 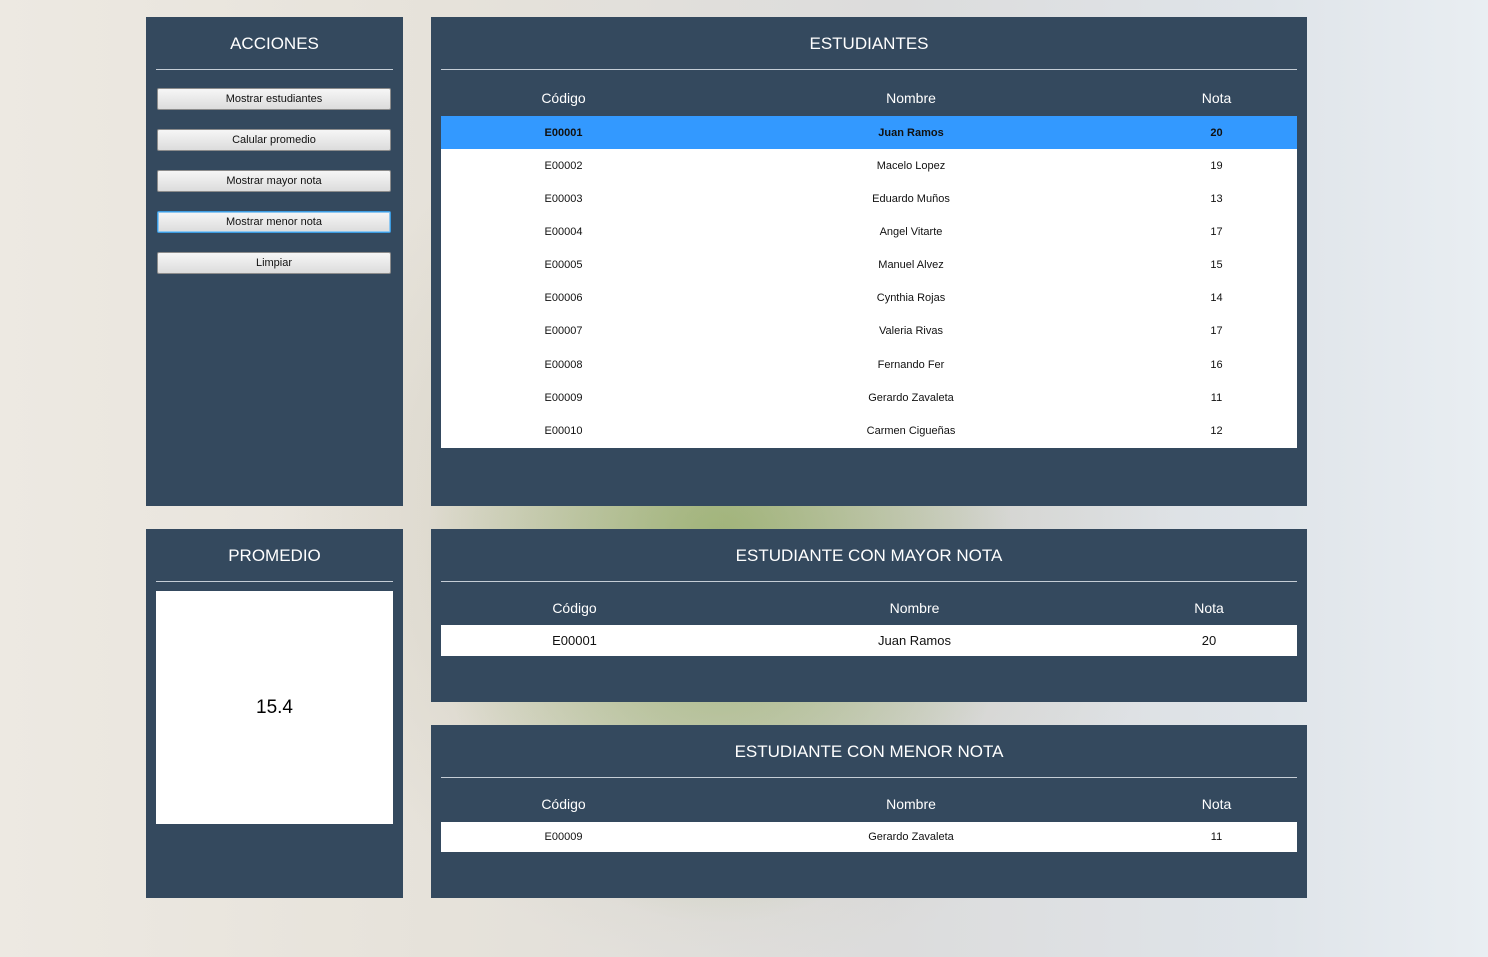 What do you see at coordinates (911, 198) in the screenshot?
I see `cell-nombre: Eduardo Muños` at bounding box center [911, 198].